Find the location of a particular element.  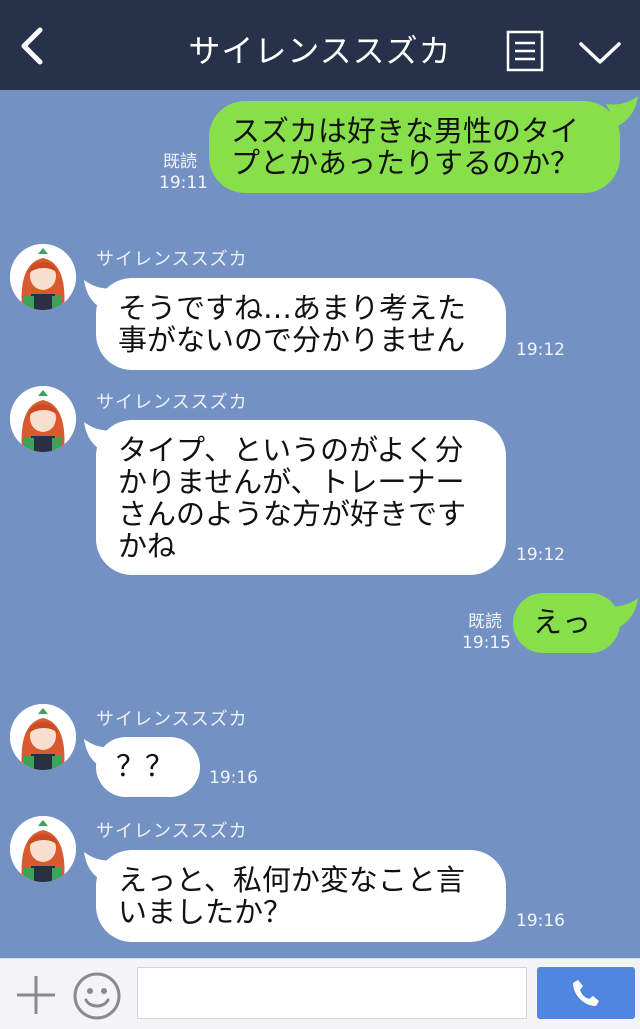

call-button is located at coordinates (586, 993).